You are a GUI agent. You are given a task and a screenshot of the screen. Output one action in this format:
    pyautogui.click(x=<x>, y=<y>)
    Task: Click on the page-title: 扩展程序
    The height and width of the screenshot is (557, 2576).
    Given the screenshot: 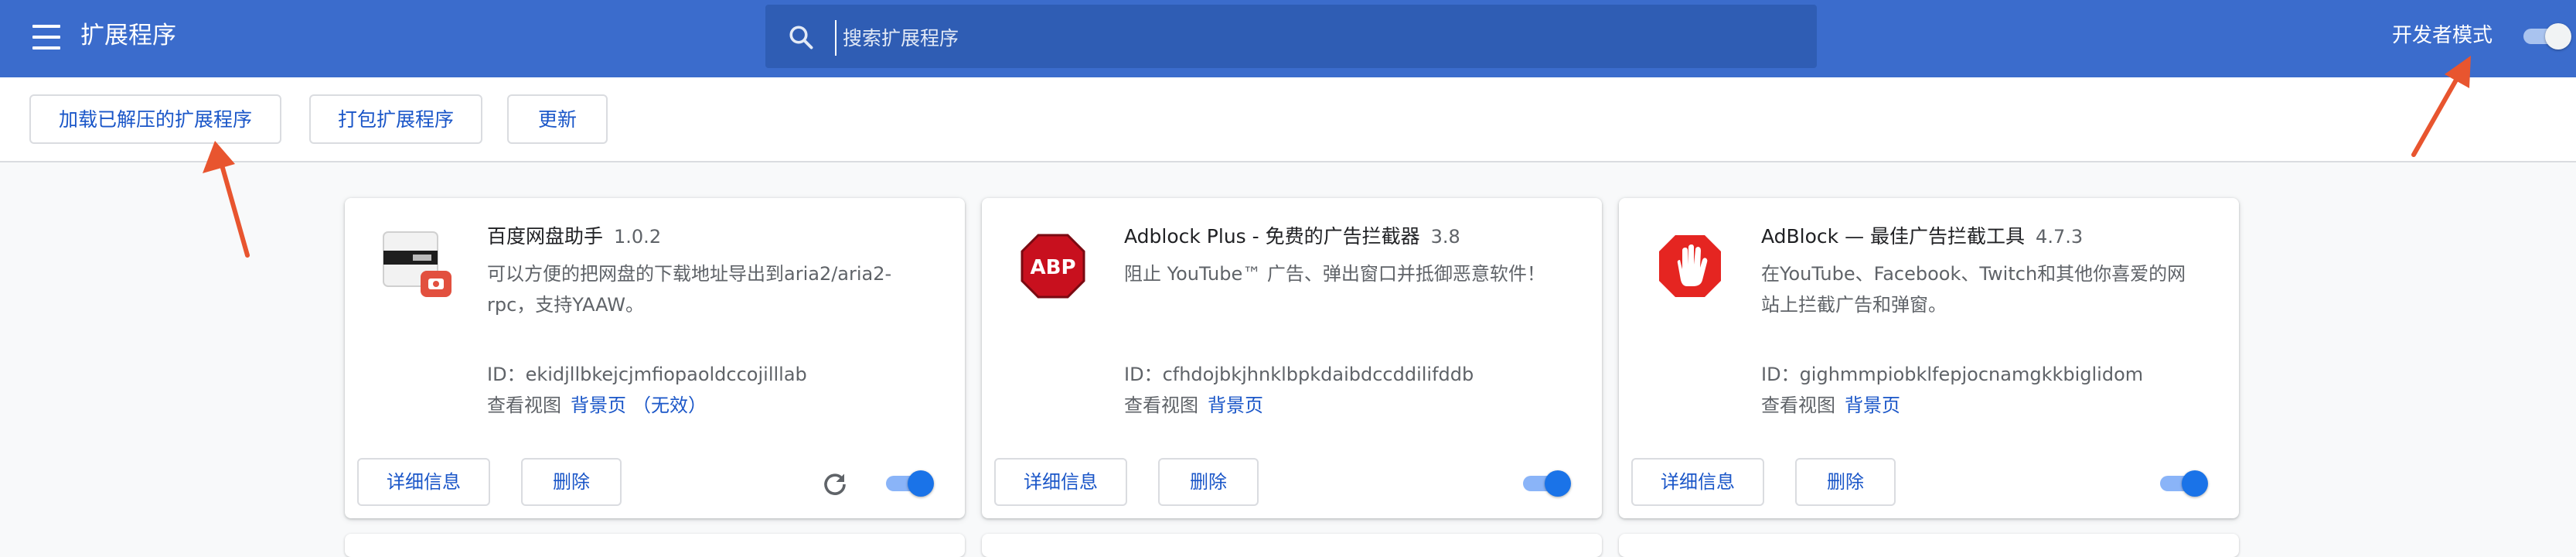 What is the action you would take?
    pyautogui.click(x=128, y=36)
    